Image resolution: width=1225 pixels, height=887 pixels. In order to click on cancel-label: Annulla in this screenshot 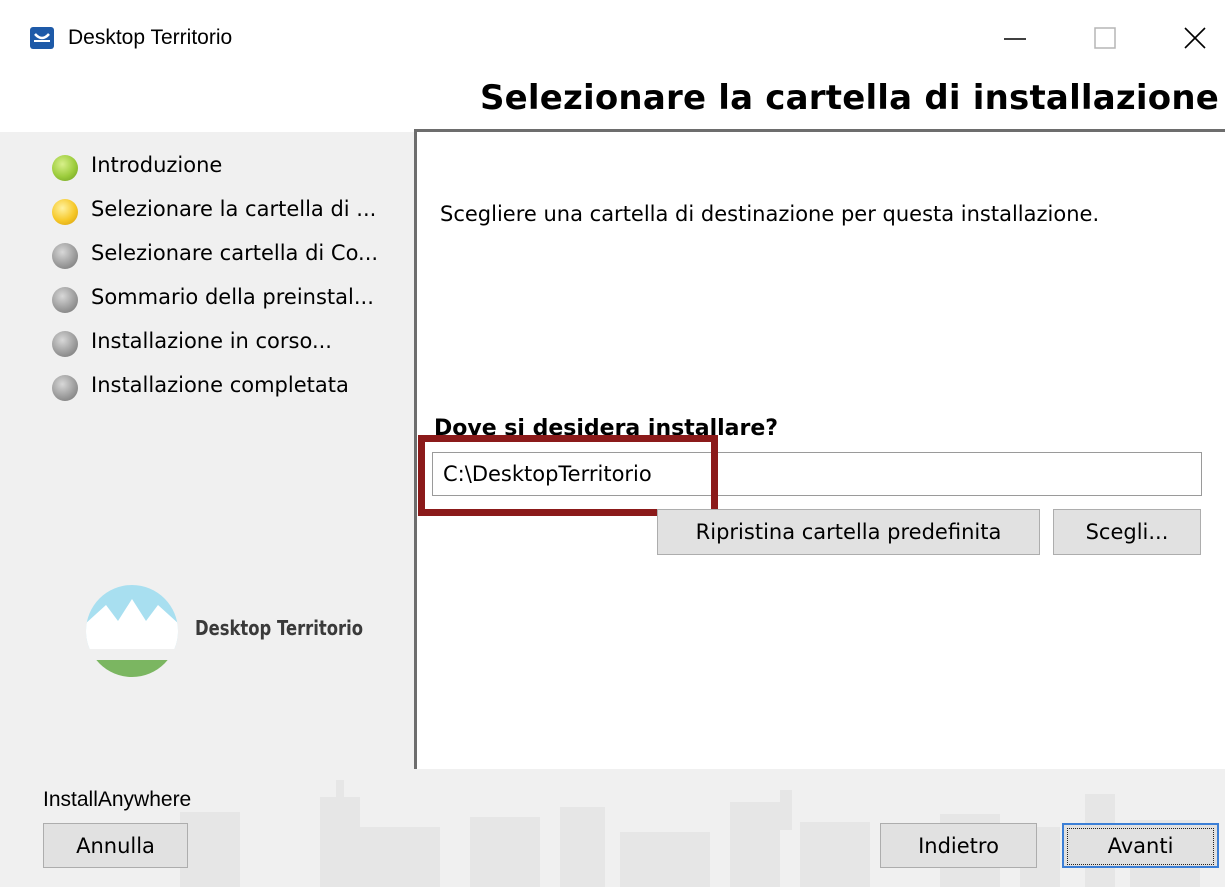, I will do `click(115, 846)`.